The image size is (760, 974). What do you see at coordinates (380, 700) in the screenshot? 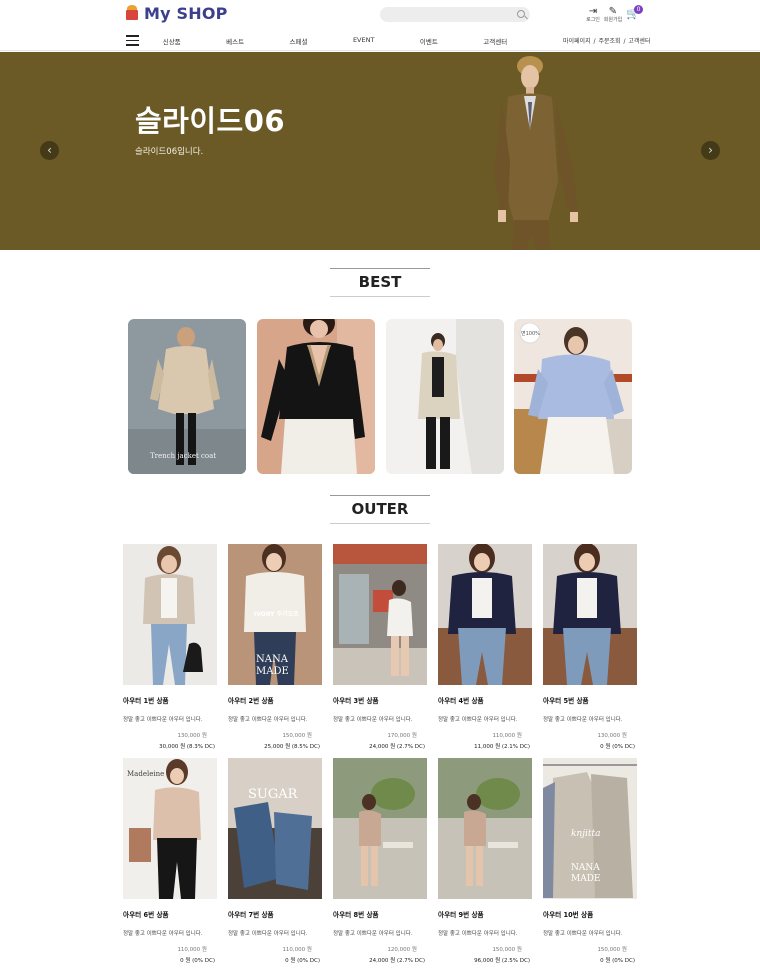
I see `product-name: 아우터 3번 상품` at bounding box center [380, 700].